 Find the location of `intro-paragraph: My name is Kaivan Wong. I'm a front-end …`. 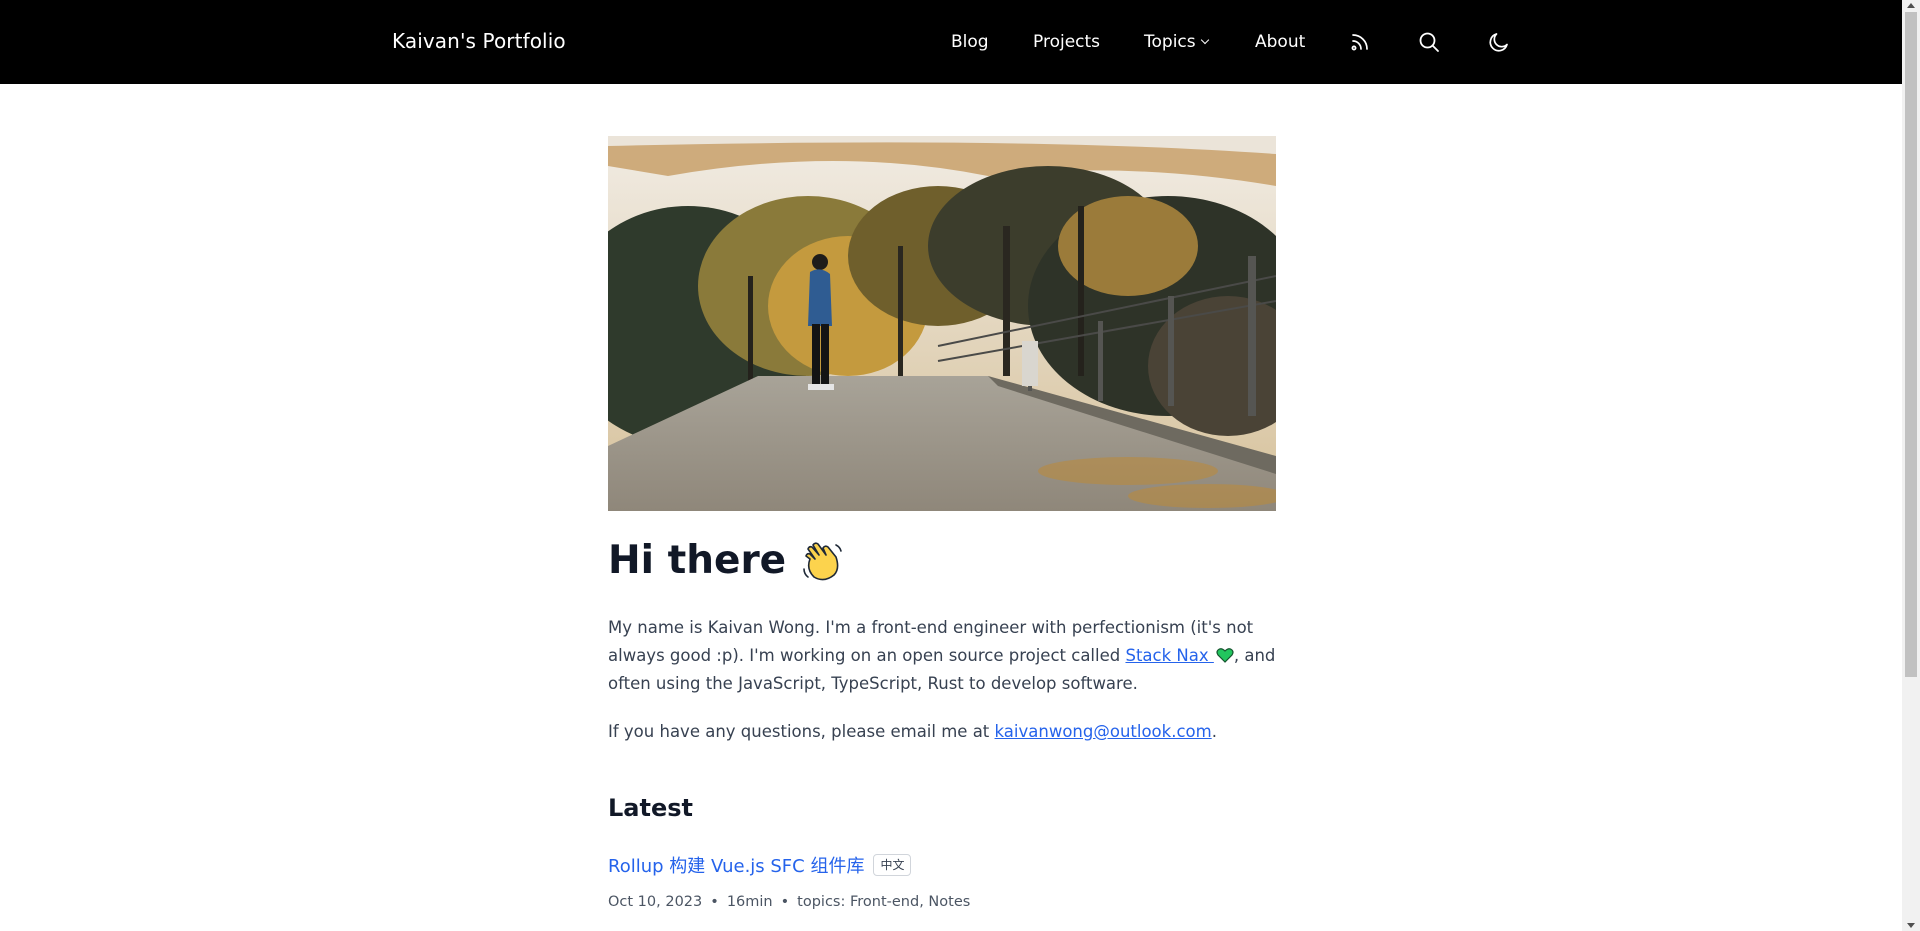

intro-paragraph: My name is Kaivan Wong. I'm a front-end … is located at coordinates (948, 656).